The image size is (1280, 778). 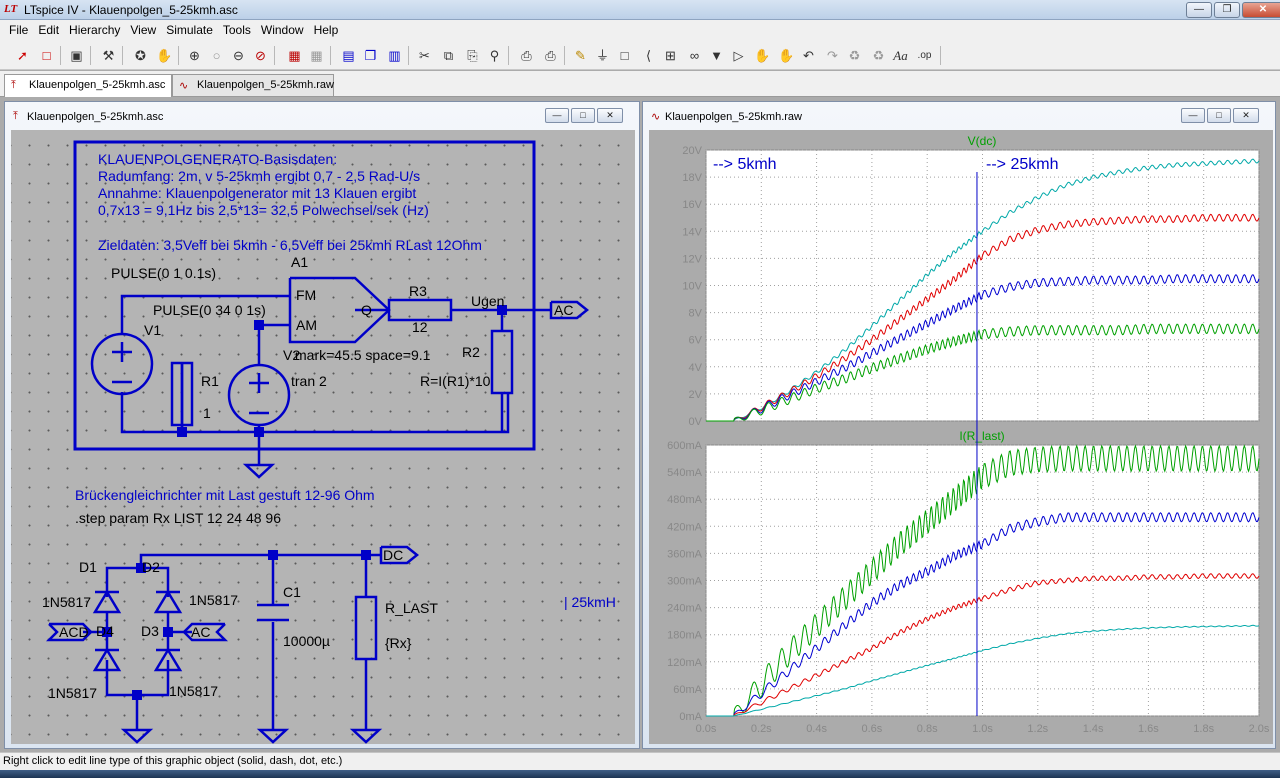 What do you see at coordinates (163, 273) in the screenshot?
I see `pulse1-label: PULSE(0 1 0.1s)` at bounding box center [163, 273].